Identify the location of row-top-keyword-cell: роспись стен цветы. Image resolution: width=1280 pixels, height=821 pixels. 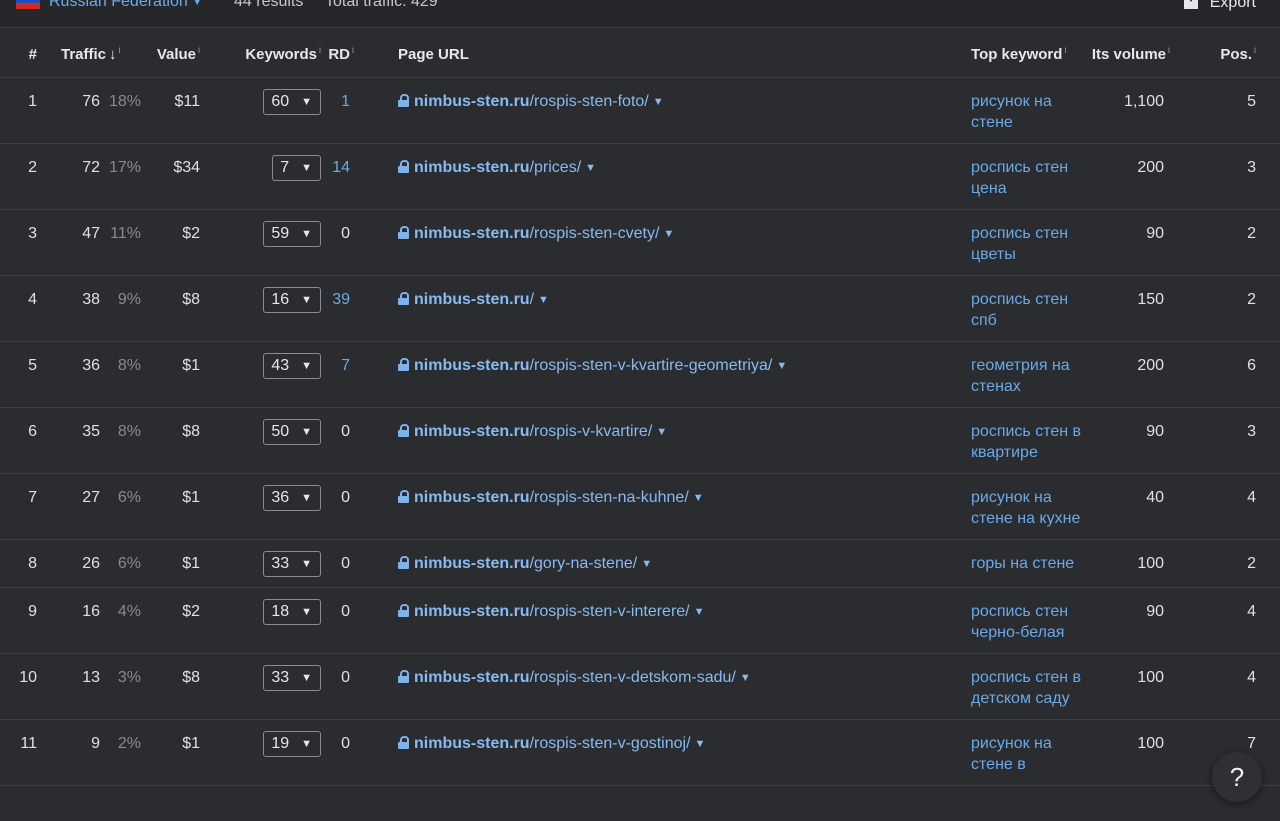
(1031, 242).